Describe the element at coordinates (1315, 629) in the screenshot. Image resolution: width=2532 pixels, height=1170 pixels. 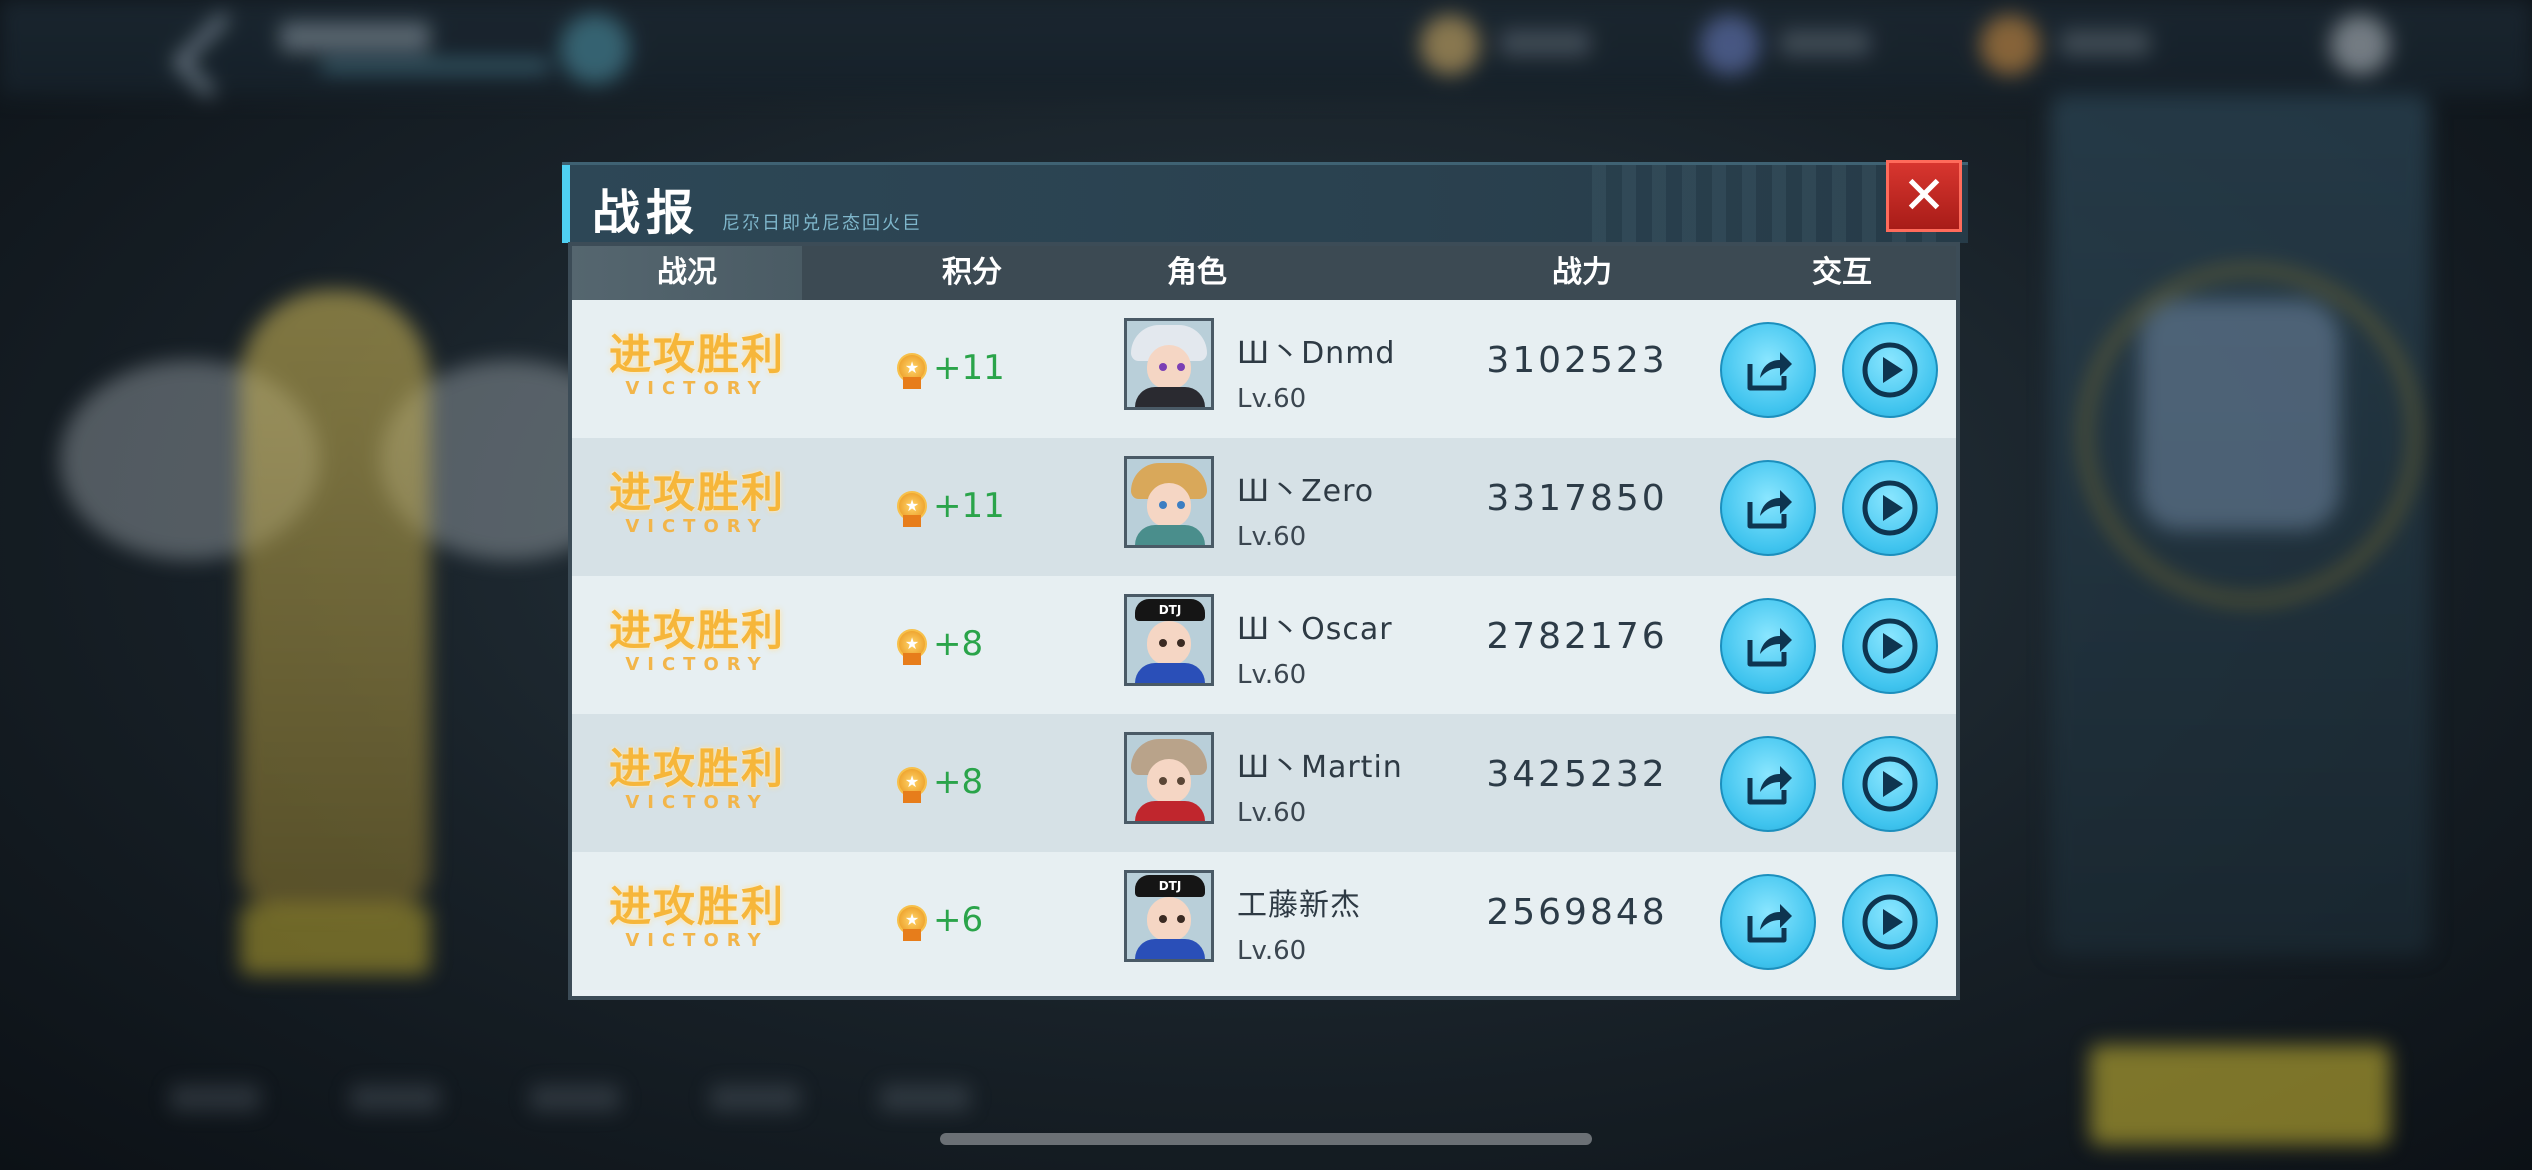
I see `player-name: Ш丶Oscar` at that location.